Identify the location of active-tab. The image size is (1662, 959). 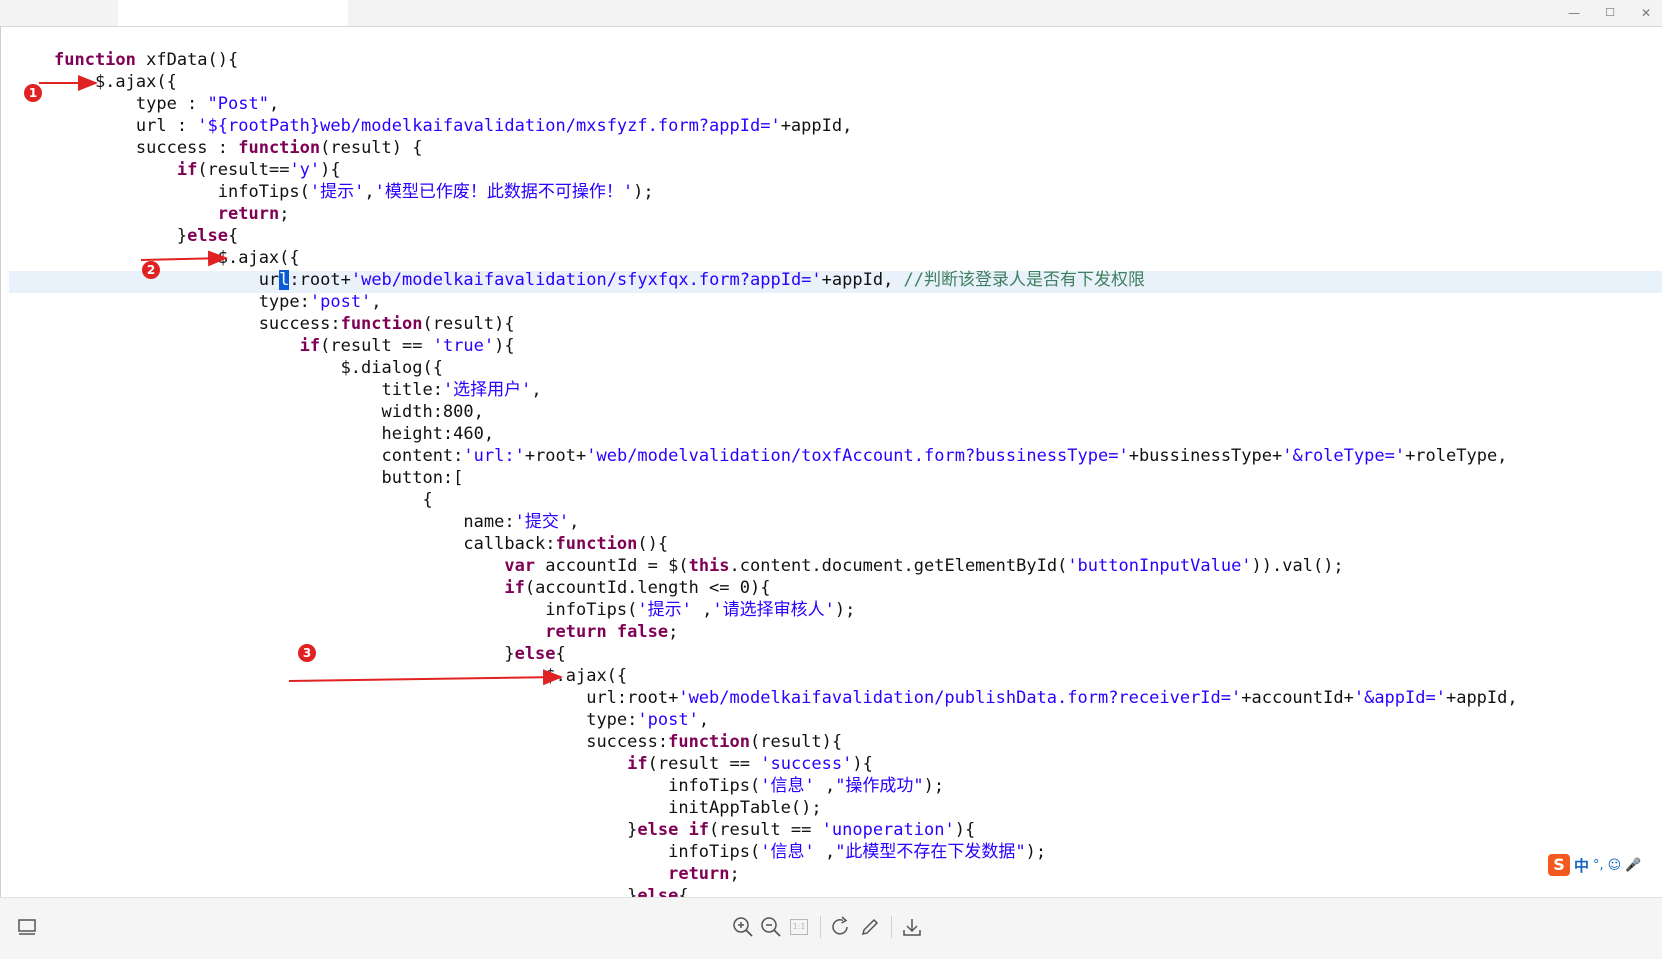
(233, 13).